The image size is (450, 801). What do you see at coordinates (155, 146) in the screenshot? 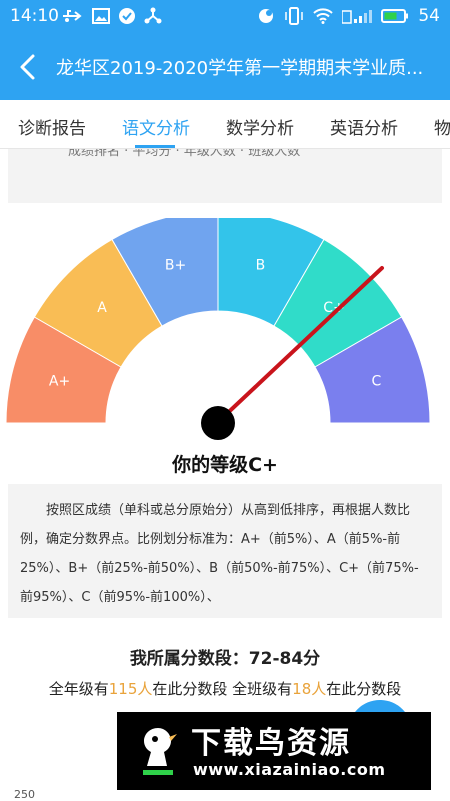
I see `active-tab-indicator` at bounding box center [155, 146].